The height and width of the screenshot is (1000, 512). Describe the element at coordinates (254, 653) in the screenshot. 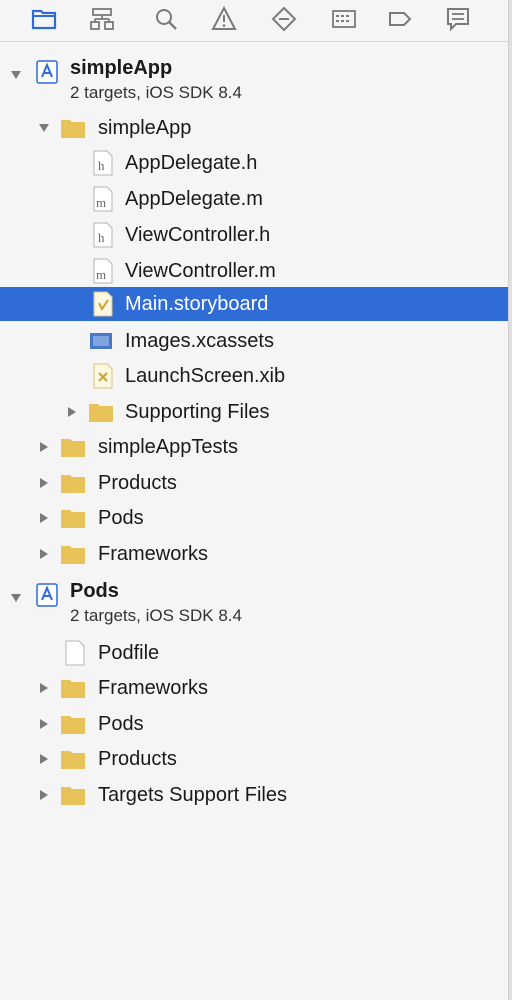

I see `file-podfile: Podfile` at that location.